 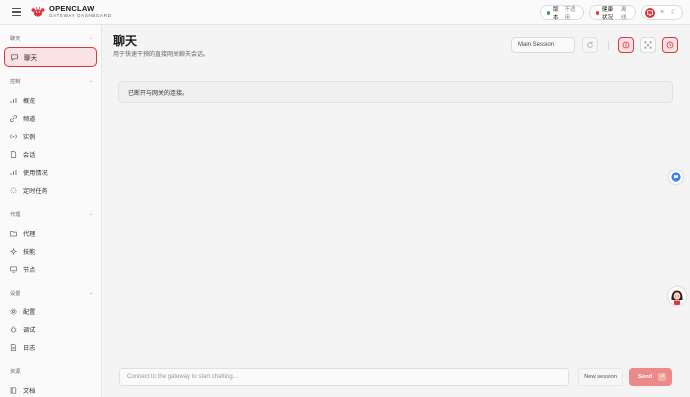 What do you see at coordinates (395, 92) in the screenshot?
I see `disconnected-notice: 已断开与网关的连接。` at bounding box center [395, 92].